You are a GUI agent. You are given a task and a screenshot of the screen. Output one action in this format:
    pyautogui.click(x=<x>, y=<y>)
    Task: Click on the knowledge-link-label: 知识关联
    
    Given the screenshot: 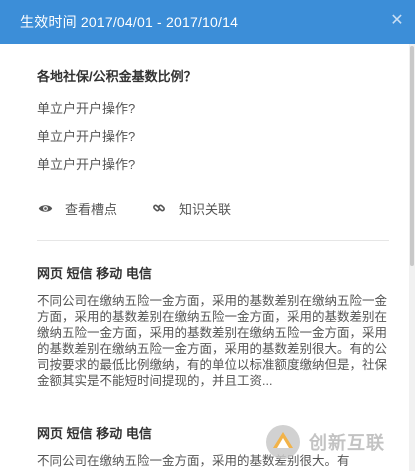 What is the action you would take?
    pyautogui.click(x=205, y=209)
    